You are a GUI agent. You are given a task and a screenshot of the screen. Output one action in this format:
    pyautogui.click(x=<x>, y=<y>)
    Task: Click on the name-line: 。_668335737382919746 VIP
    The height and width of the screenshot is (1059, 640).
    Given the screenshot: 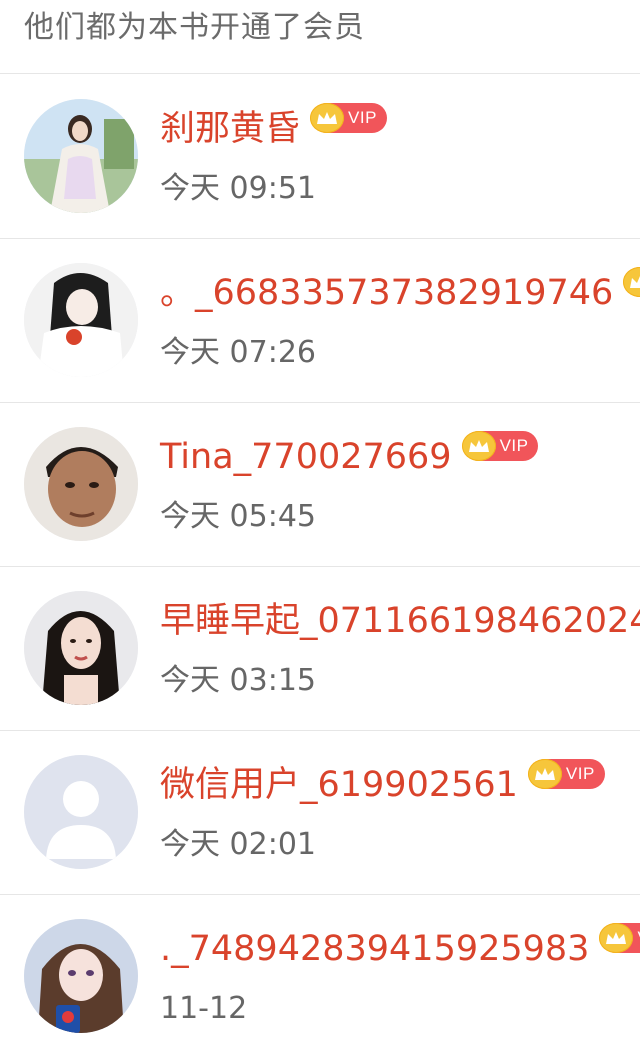 What is the action you would take?
    pyautogui.click(x=400, y=291)
    